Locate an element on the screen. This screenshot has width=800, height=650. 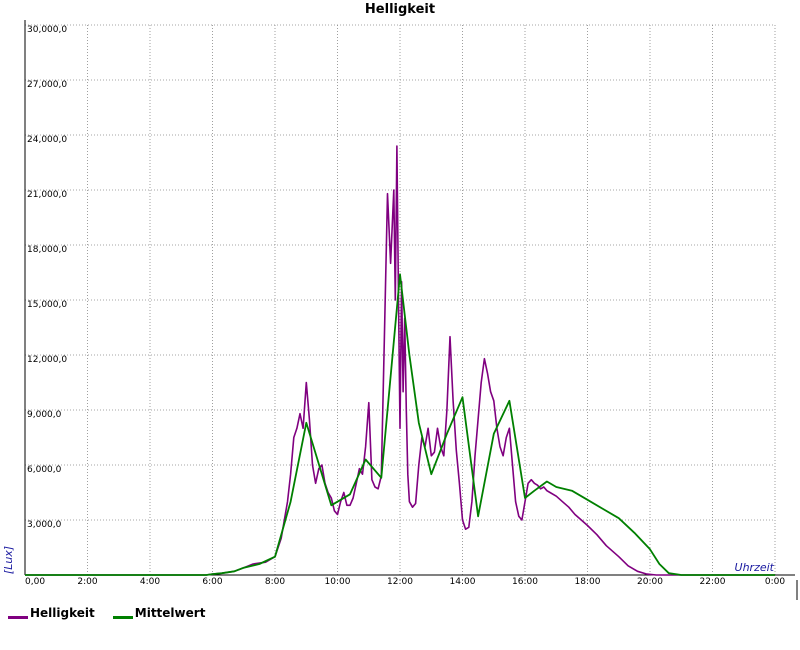
x-tick-label: 4:00 is located at coordinates (150, 582).